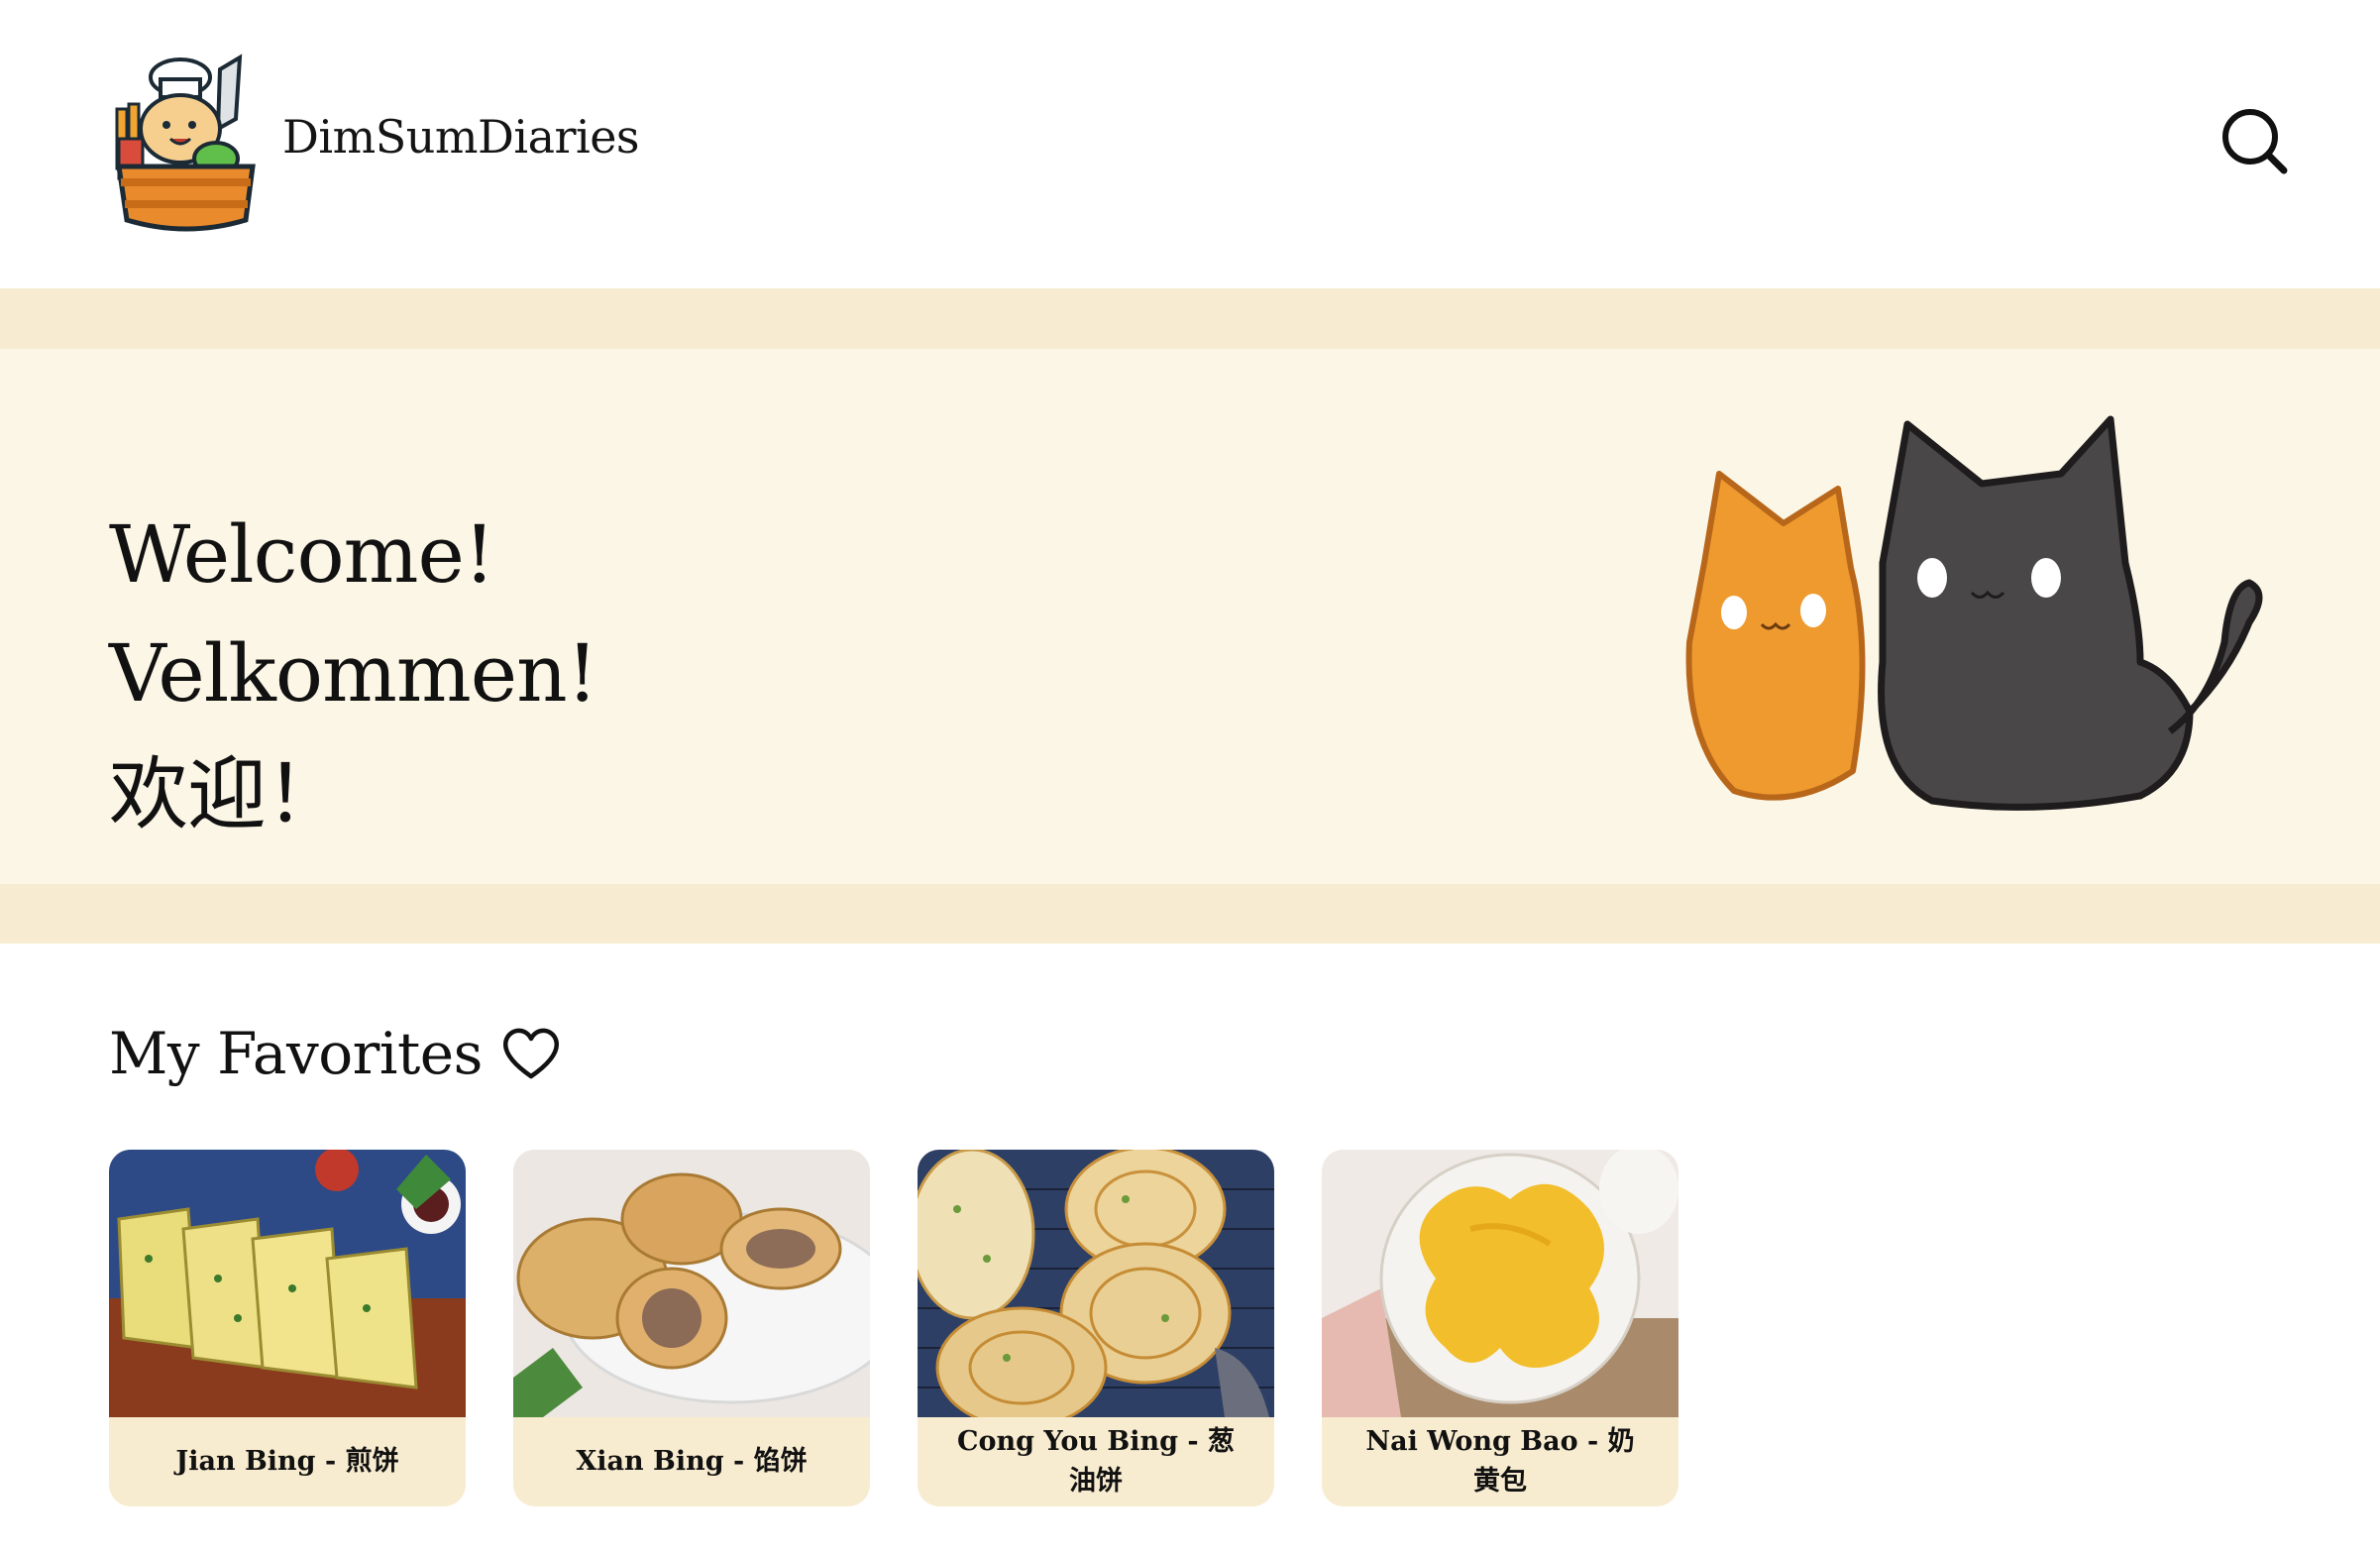 This screenshot has width=2380, height=1556. Describe the element at coordinates (1096, 1461) in the screenshot. I see `favorite-card-label: Cong You Bing - 葱油饼` at that location.